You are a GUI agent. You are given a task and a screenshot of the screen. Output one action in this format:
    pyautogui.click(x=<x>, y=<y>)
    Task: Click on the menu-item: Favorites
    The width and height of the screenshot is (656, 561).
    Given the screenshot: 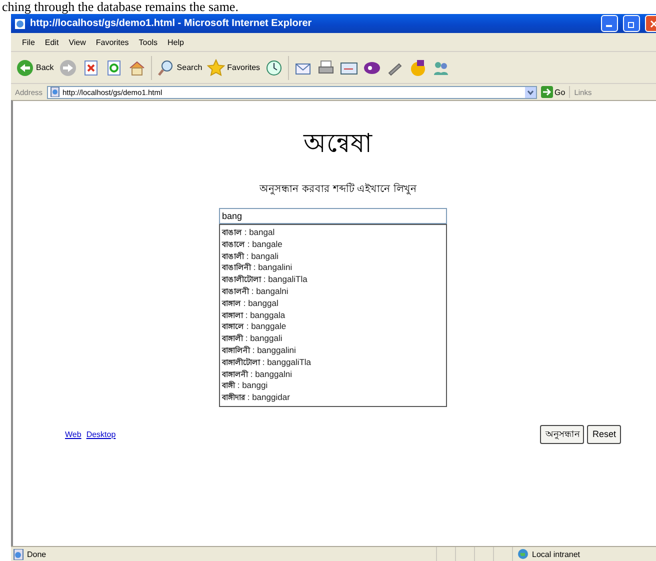 What is the action you would take?
    pyautogui.click(x=112, y=42)
    